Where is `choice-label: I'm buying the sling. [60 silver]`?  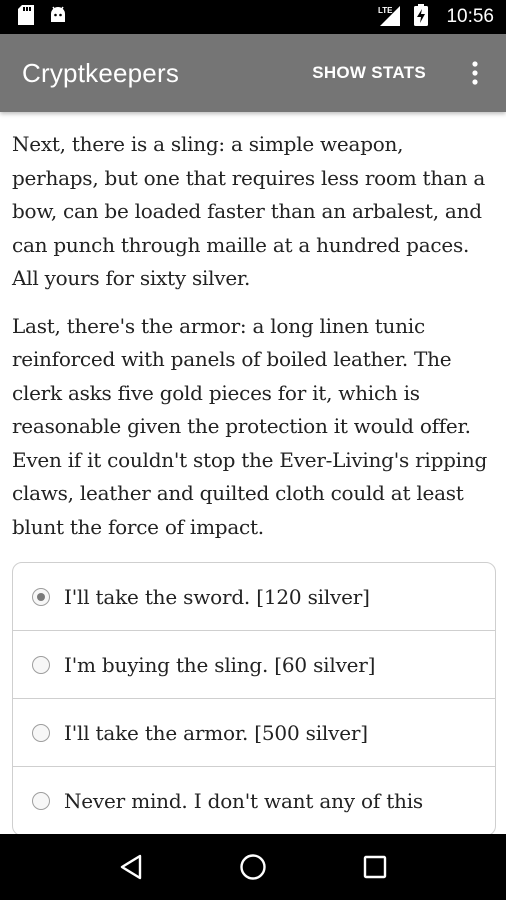
choice-label: I'm buying the sling. [60 silver] is located at coordinates (220, 664).